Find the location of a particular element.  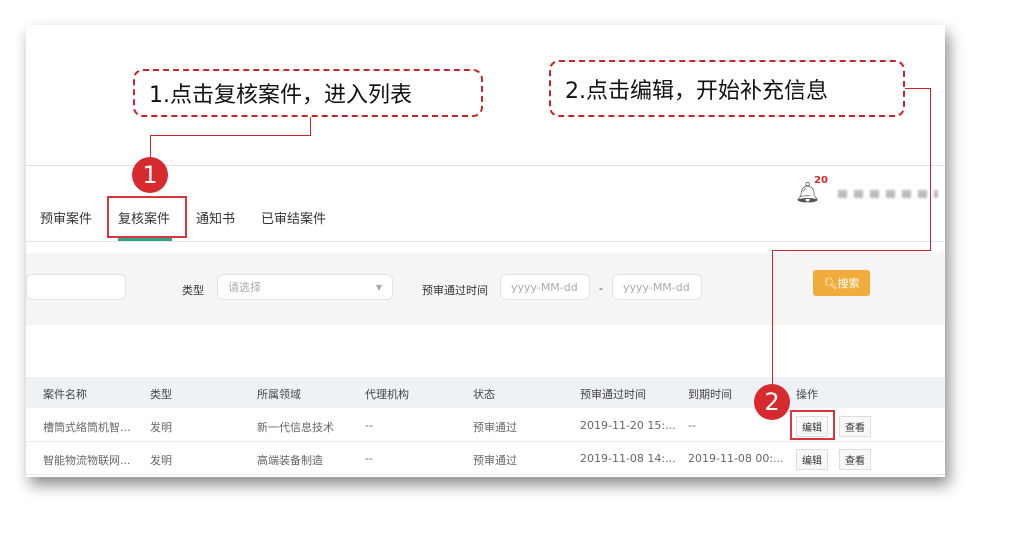

search-icon: 🔍︎ is located at coordinates (830, 283).